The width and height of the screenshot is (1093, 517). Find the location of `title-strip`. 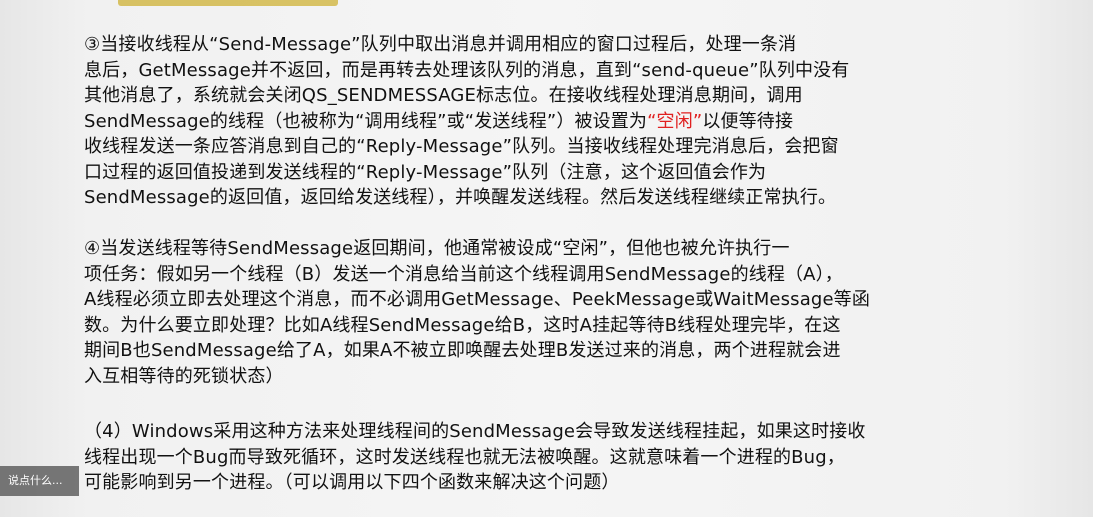

title-strip is located at coordinates (228, 3).